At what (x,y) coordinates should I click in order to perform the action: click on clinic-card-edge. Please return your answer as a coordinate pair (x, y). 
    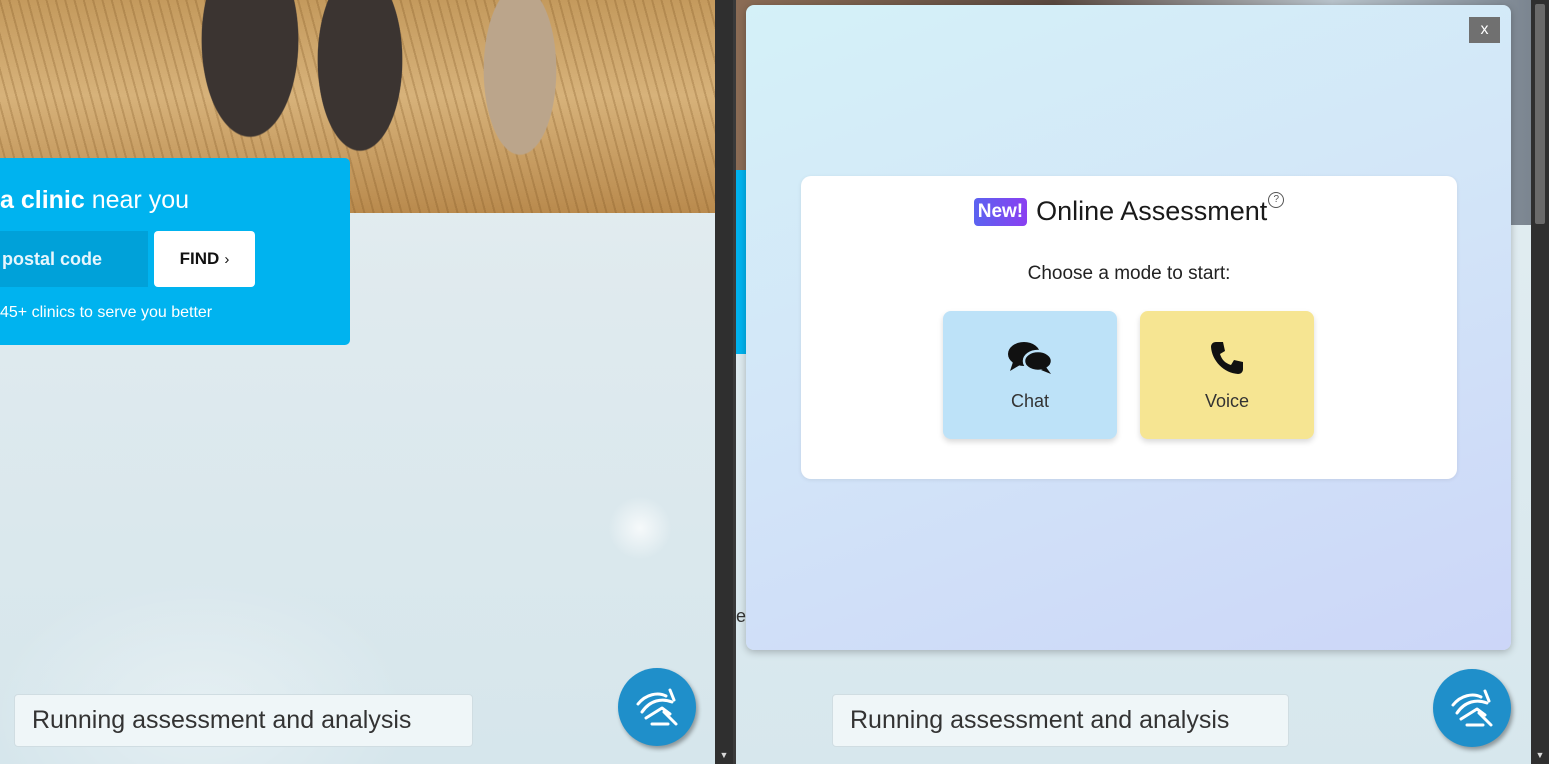
    Looking at the image, I should click on (741, 262).